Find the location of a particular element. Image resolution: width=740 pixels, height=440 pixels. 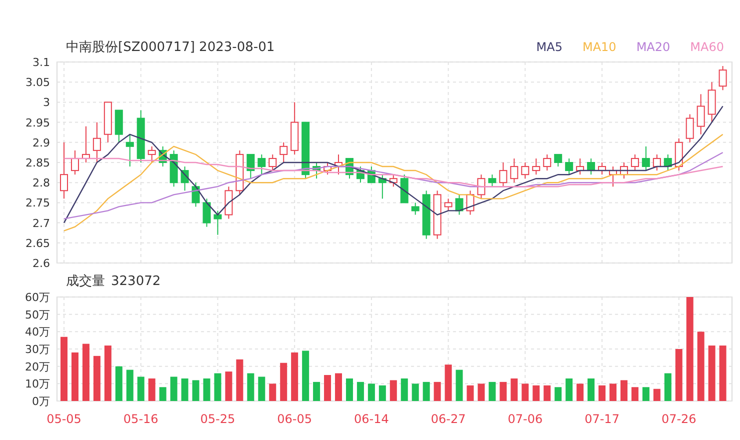

axis-label: 50万 is located at coordinates (37, 315).